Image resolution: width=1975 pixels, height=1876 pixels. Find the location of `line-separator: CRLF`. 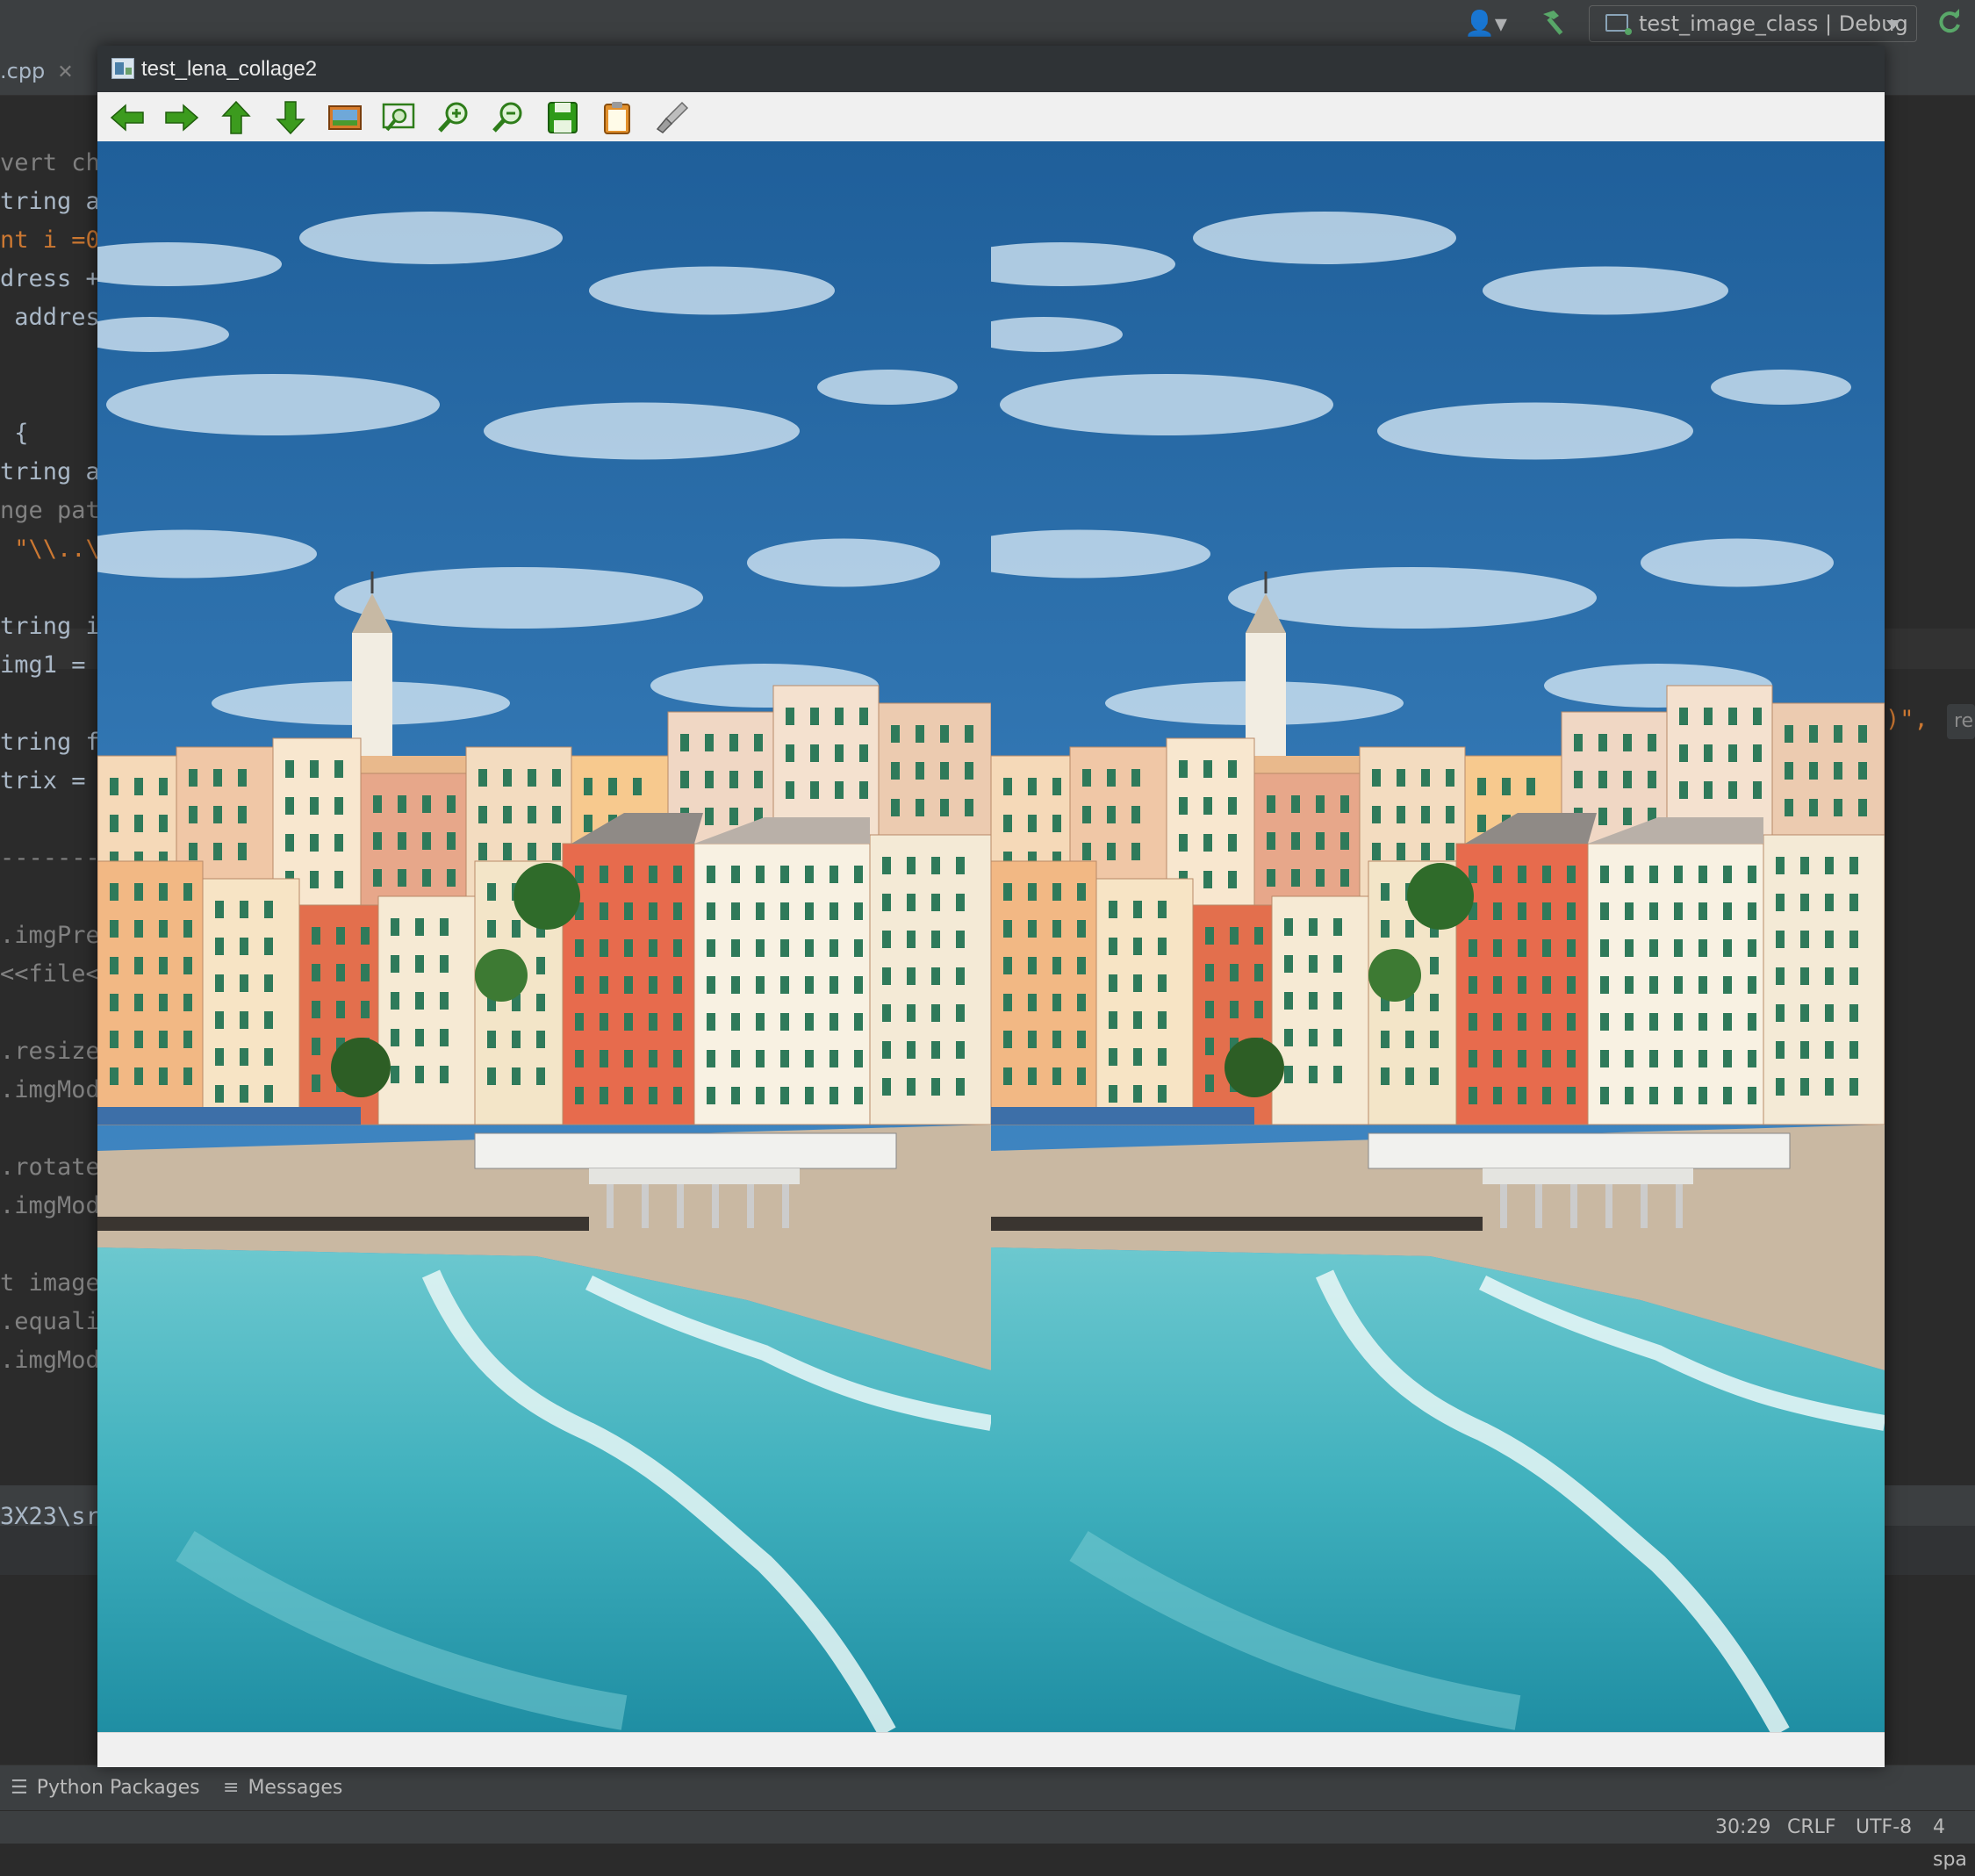

line-separator: CRLF is located at coordinates (1811, 1827).